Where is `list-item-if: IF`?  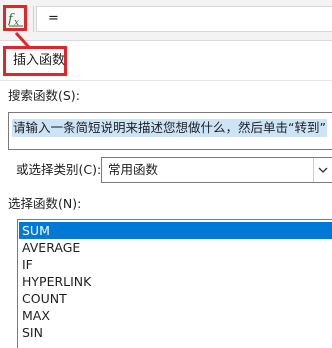
list-item-if: IF is located at coordinates (175, 264).